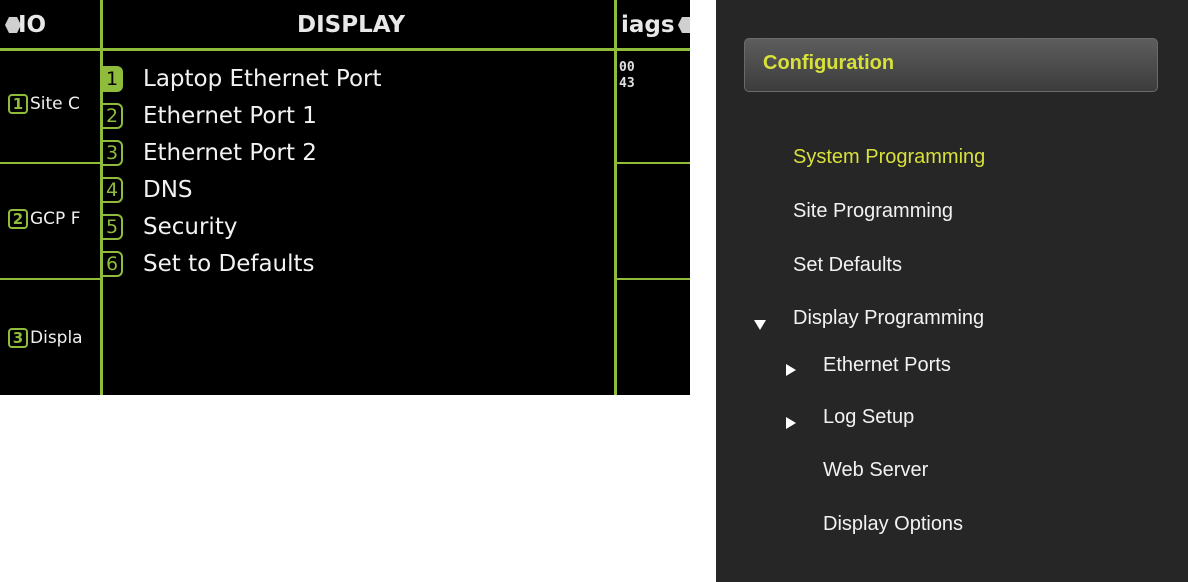 The height and width of the screenshot is (582, 1188). What do you see at coordinates (18, 338) in the screenshot?
I see `softkey-number: 3` at bounding box center [18, 338].